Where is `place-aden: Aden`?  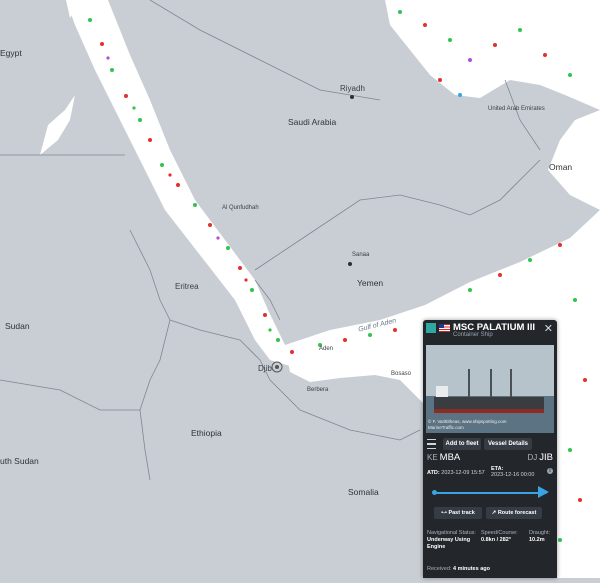
place-aden: Aden is located at coordinates (326, 349).